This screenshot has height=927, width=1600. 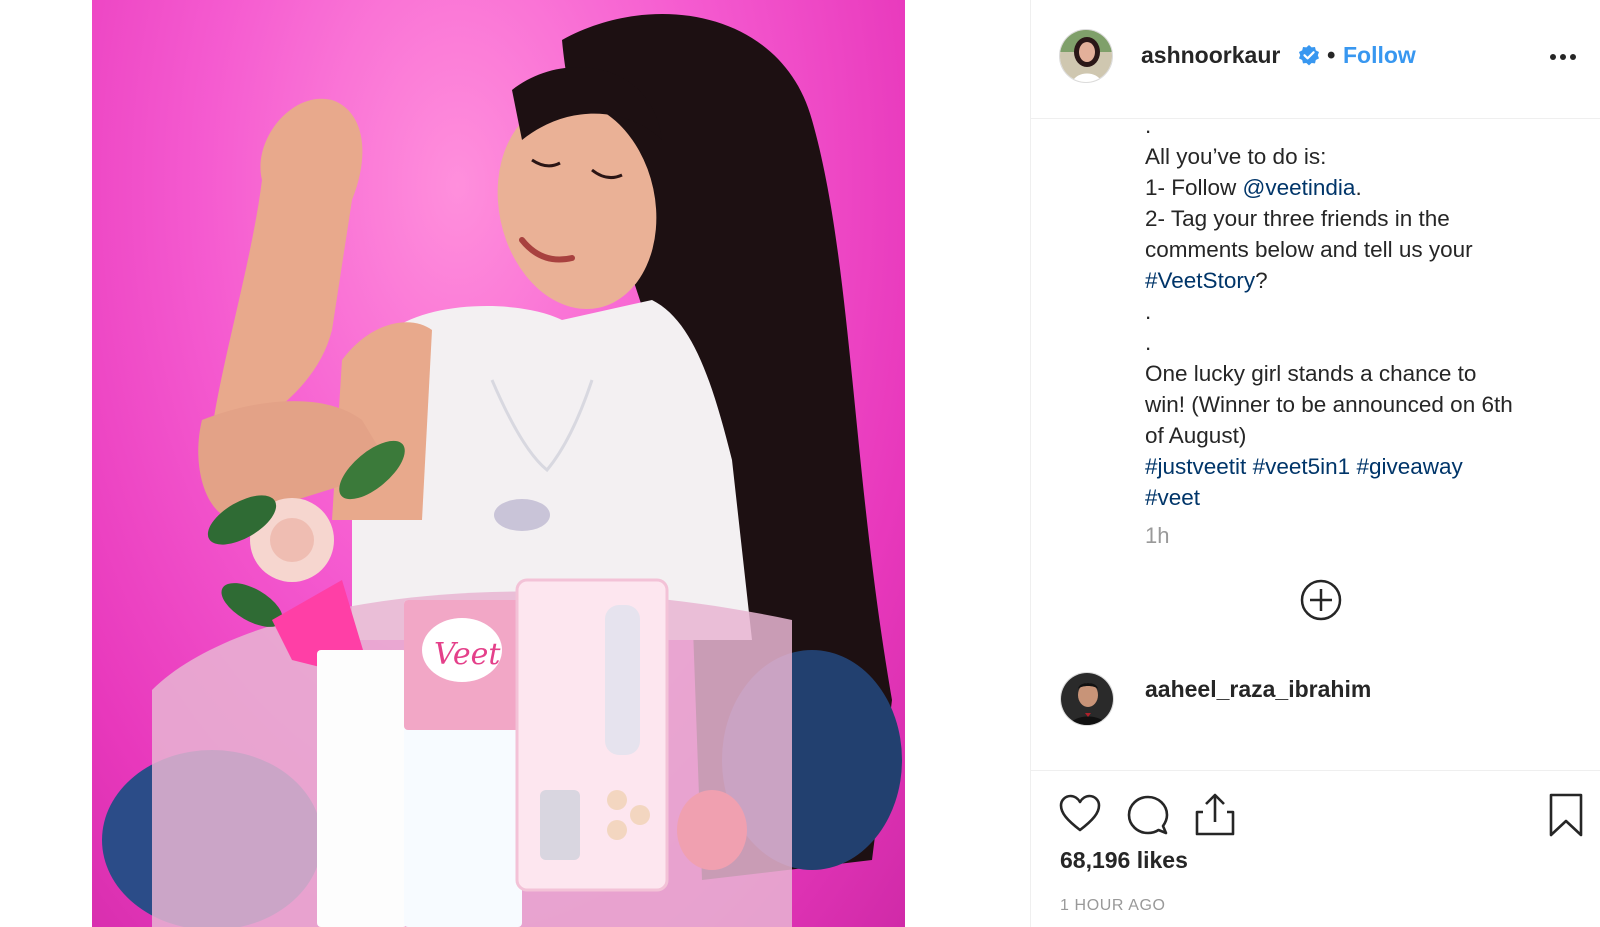 What do you see at coordinates (1172, 497) in the screenshot?
I see `hashtag-link: #veet` at bounding box center [1172, 497].